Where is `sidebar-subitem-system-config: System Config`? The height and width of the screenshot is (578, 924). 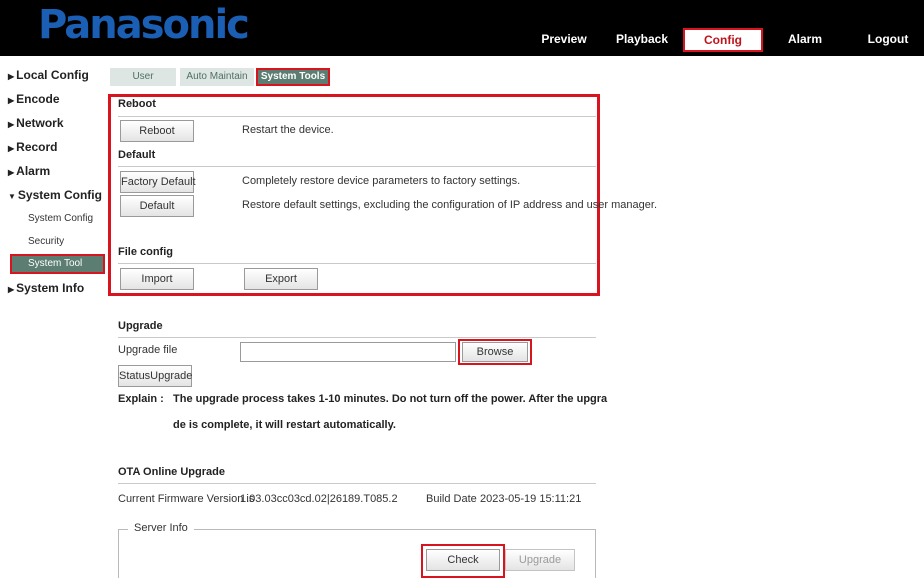 sidebar-subitem-system-config: System Config is located at coordinates (60, 218).